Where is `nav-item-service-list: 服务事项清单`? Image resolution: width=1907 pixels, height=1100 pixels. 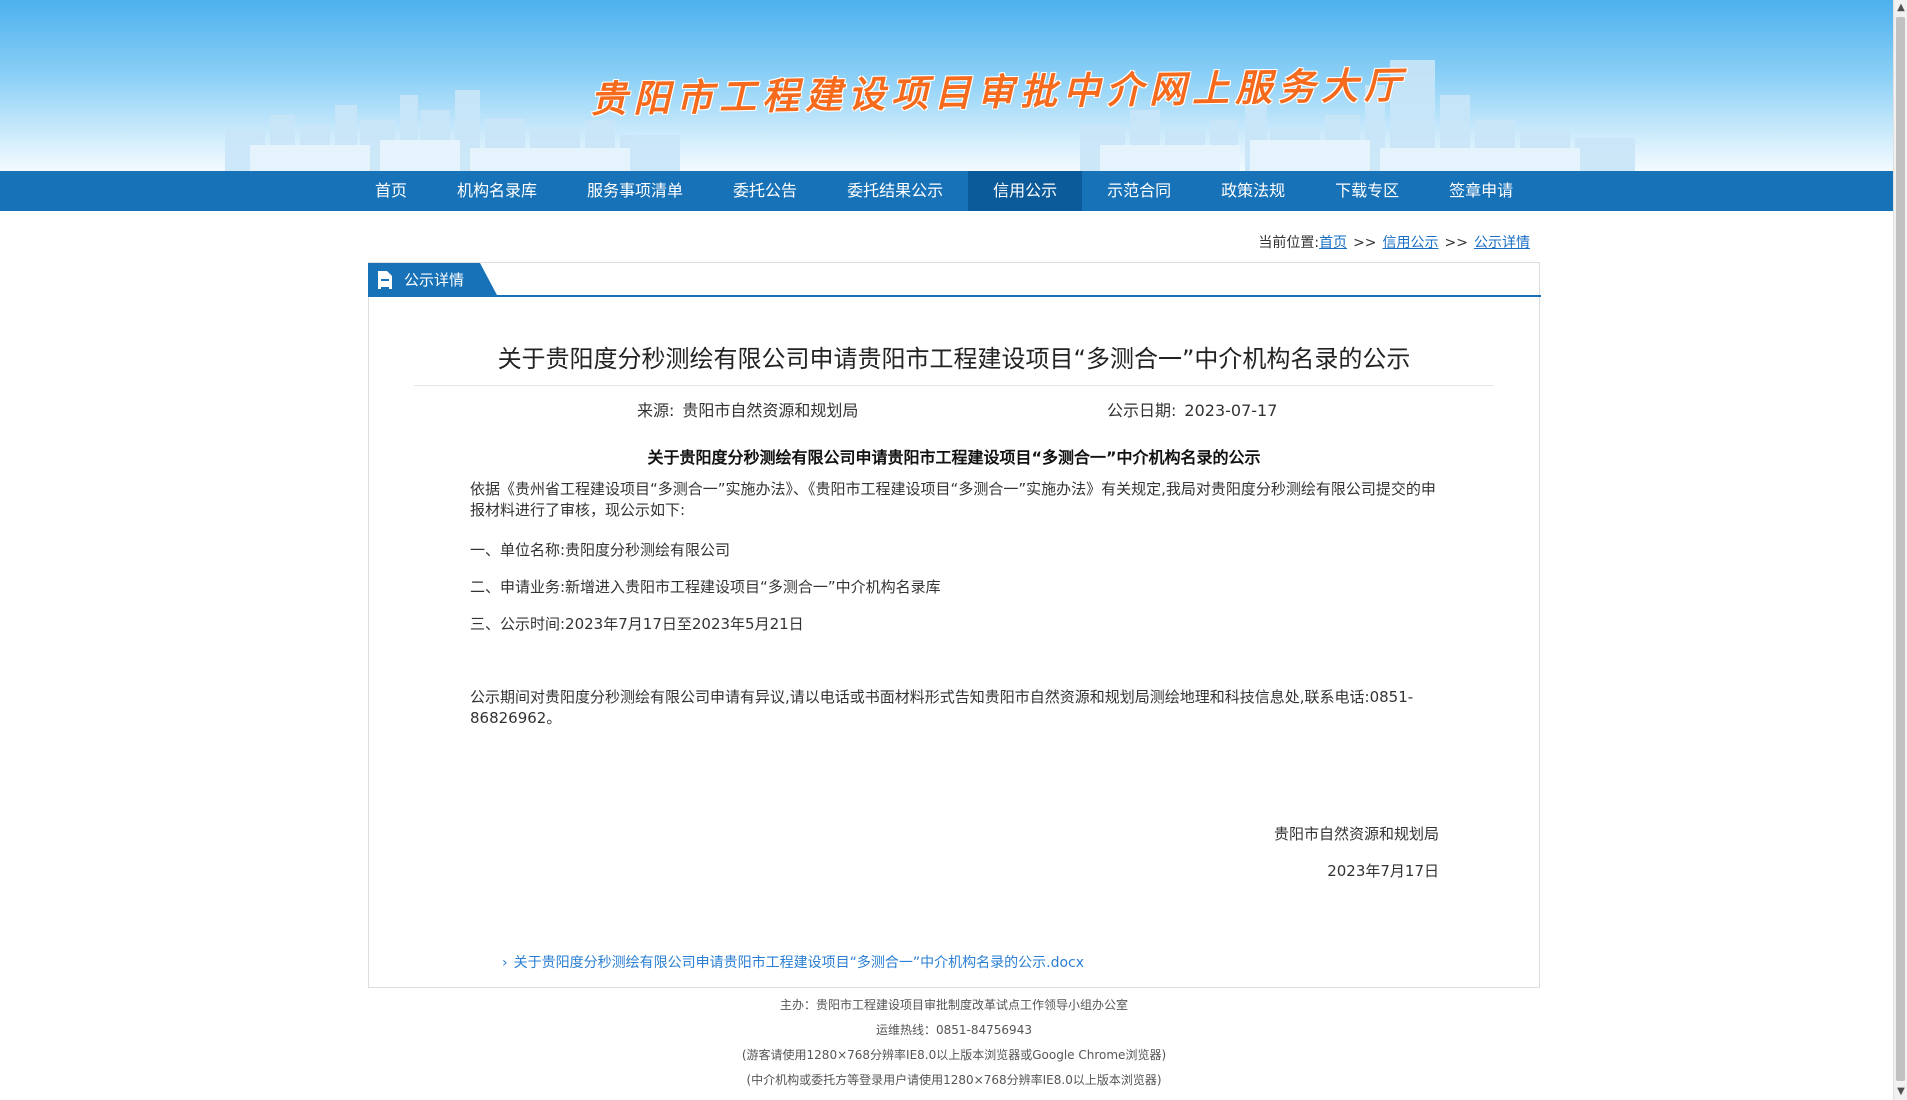 nav-item-service-list: 服务事项清单 is located at coordinates (635, 191).